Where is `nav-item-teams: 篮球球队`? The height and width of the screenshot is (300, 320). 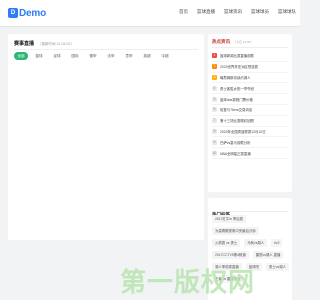 nav-item-teams: 篮球球队 is located at coordinates (287, 12).